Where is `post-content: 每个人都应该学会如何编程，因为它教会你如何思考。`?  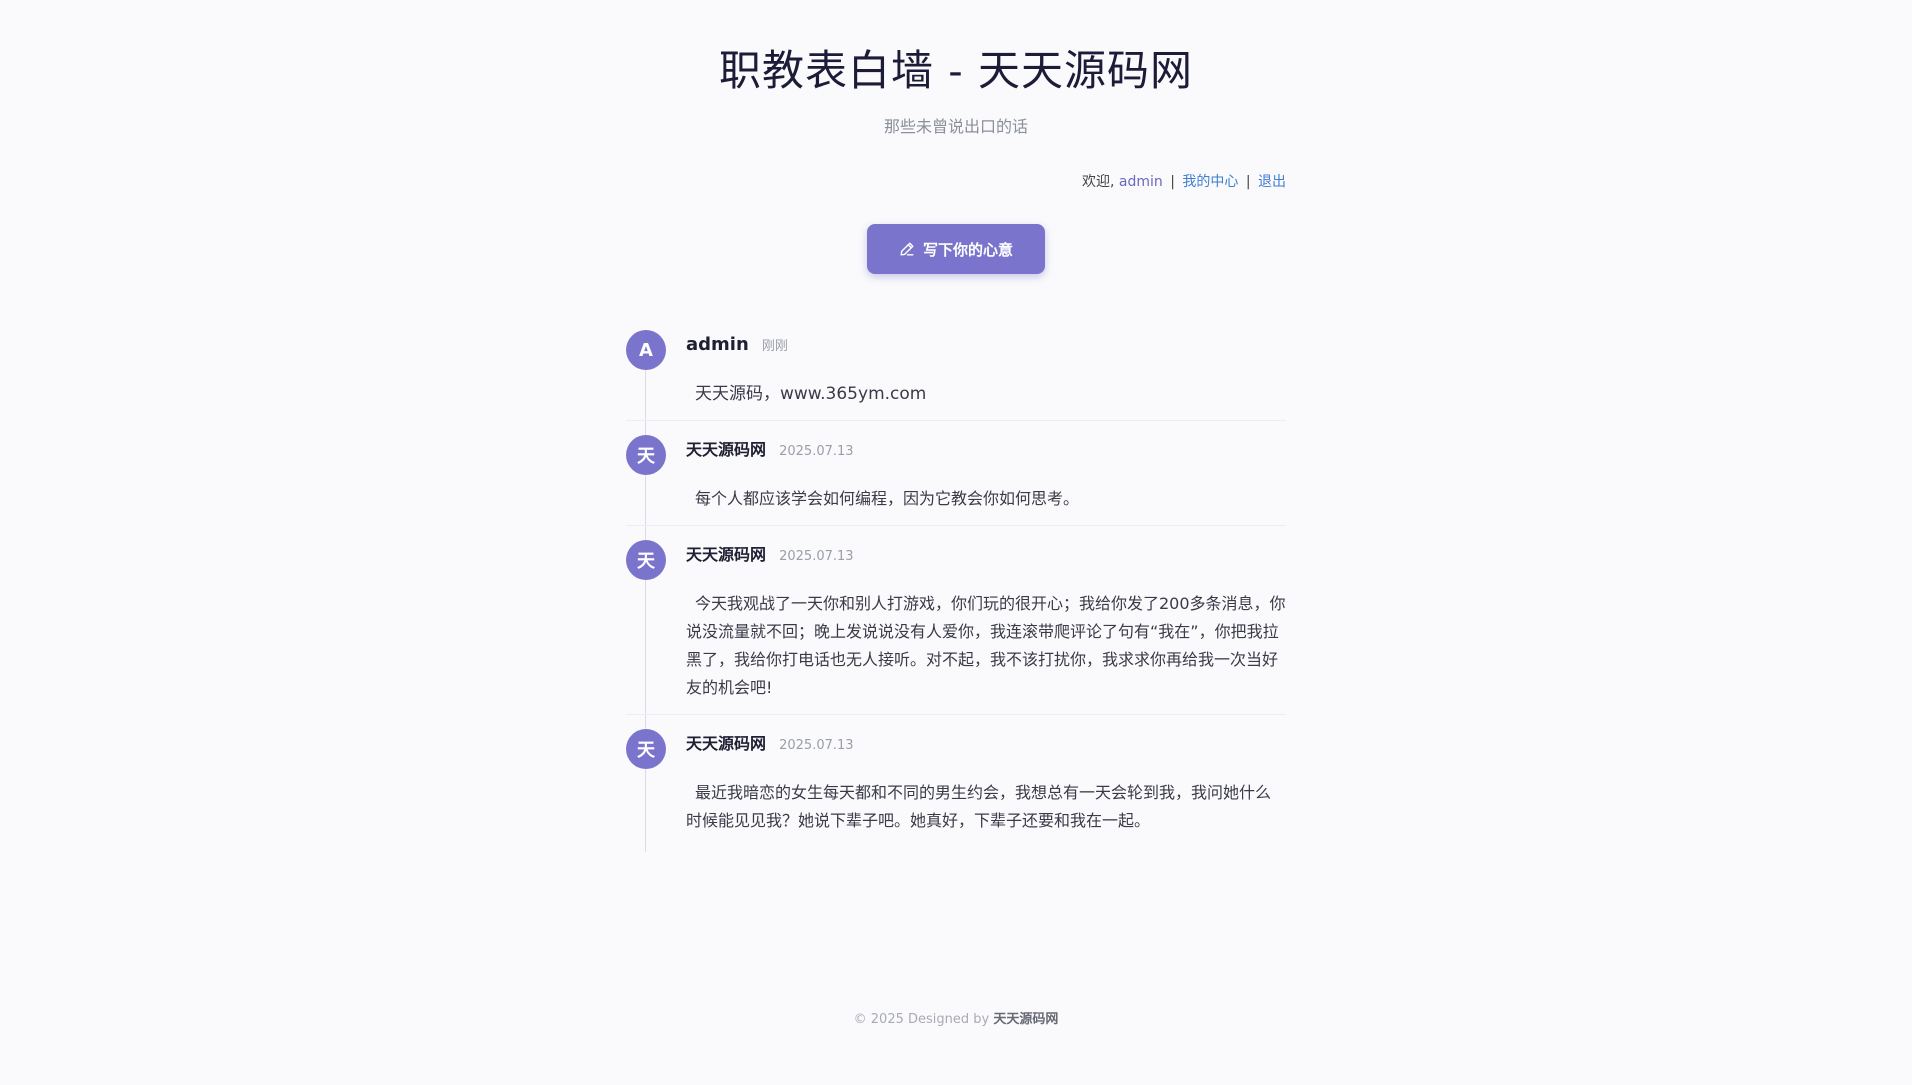 post-content: 每个人都应该学会如何编程，因为它教会你如何思考。 is located at coordinates (887, 498).